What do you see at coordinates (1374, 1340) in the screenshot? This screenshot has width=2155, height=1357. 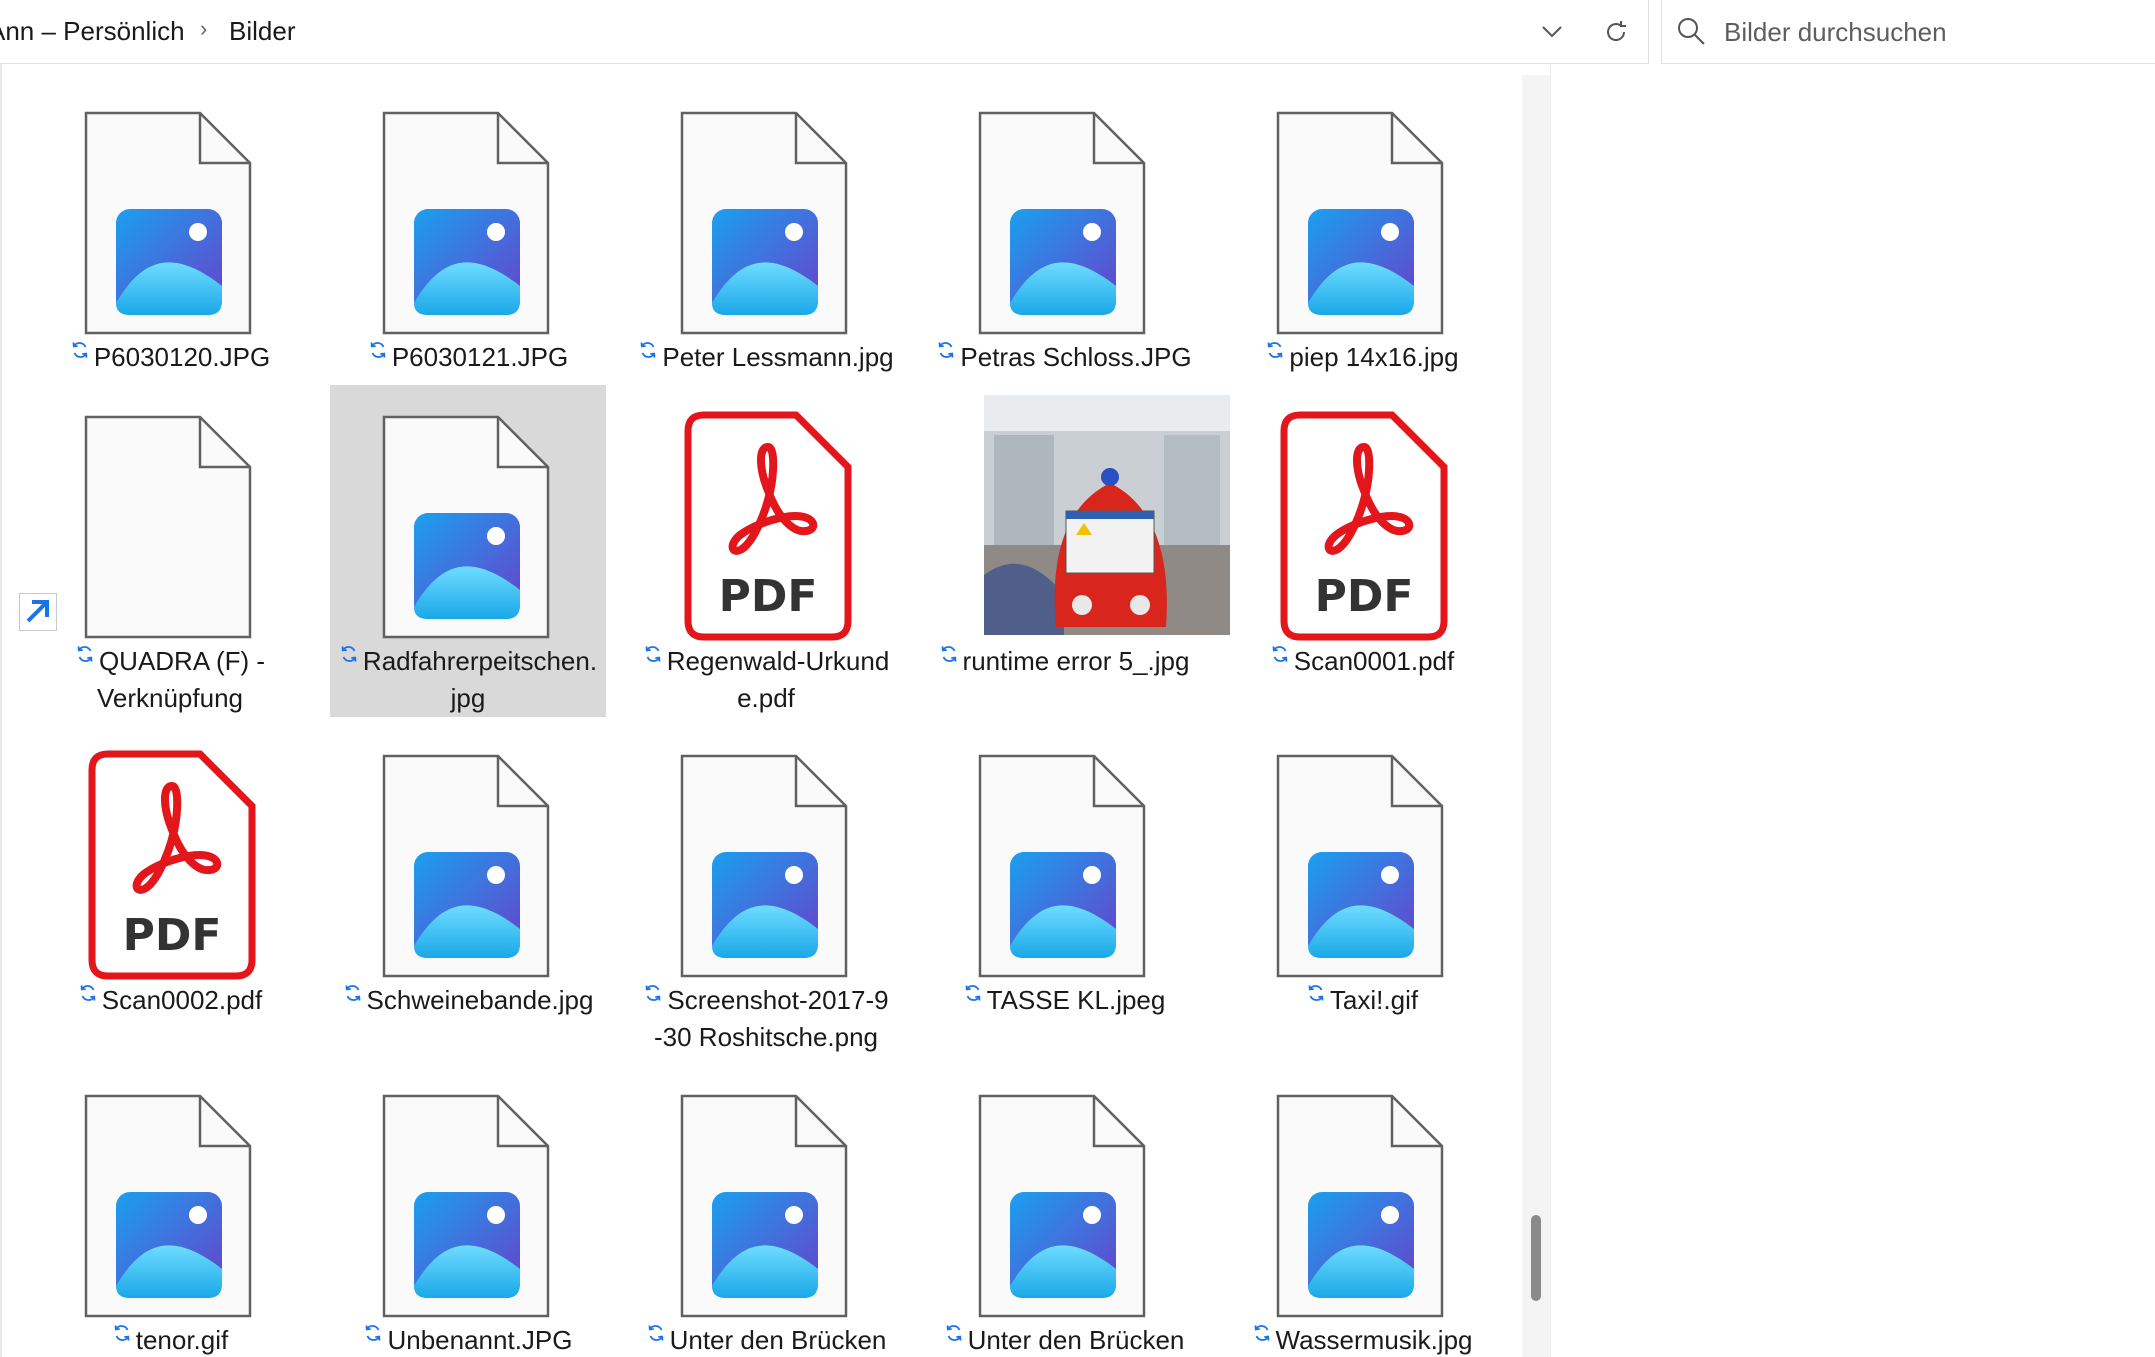 I see `file-name-line: Wassermusik.jpg` at bounding box center [1374, 1340].